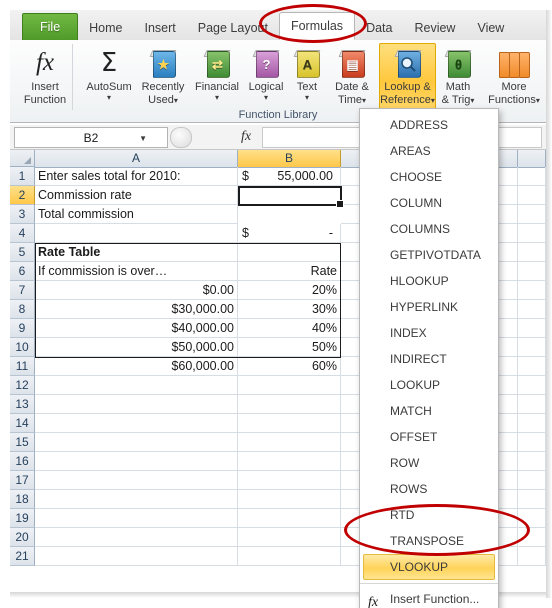  What do you see at coordinates (136, 328) in the screenshot?
I see `cell-A9: $40,000.00` at bounding box center [136, 328].